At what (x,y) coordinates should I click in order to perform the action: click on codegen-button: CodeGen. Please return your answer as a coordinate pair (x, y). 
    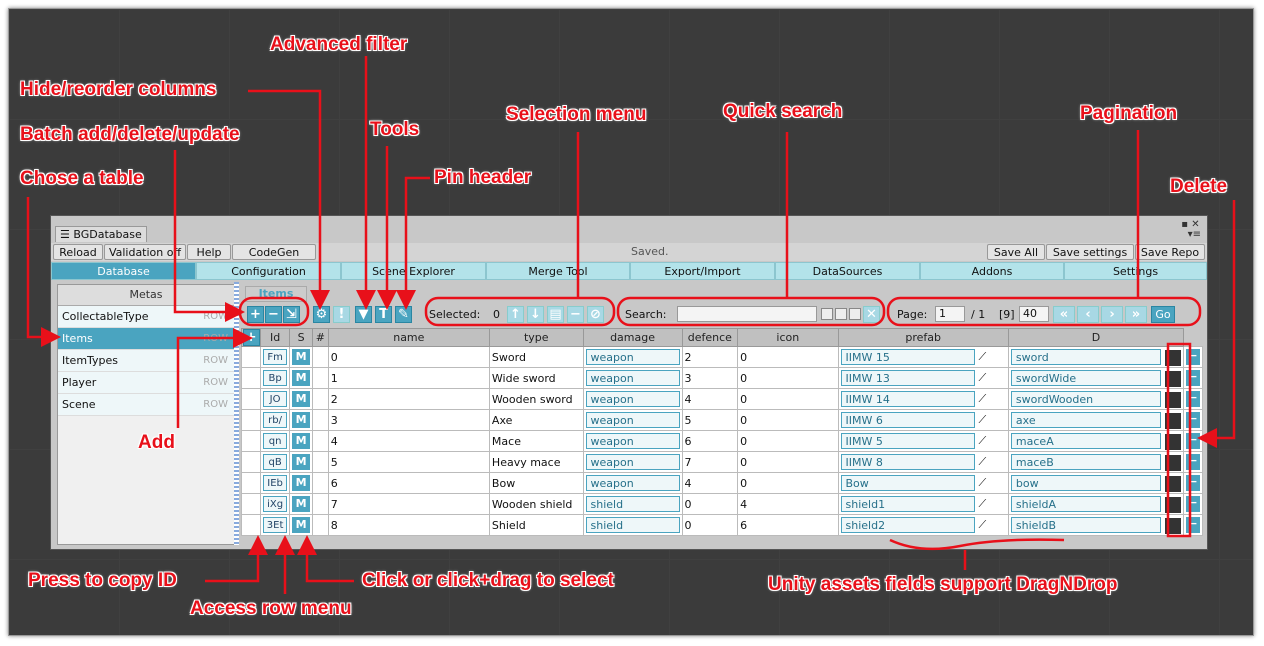
    Looking at the image, I should click on (274, 252).